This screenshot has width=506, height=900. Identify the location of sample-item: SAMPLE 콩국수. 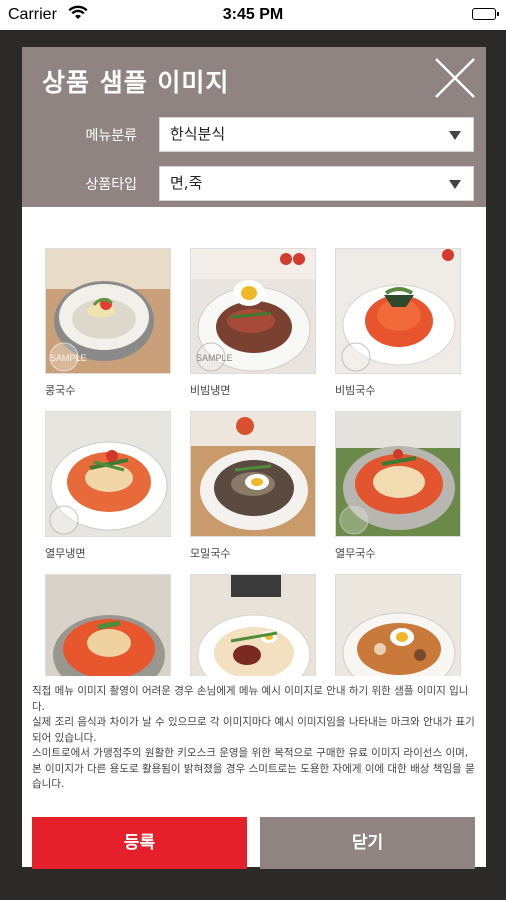
(108, 322).